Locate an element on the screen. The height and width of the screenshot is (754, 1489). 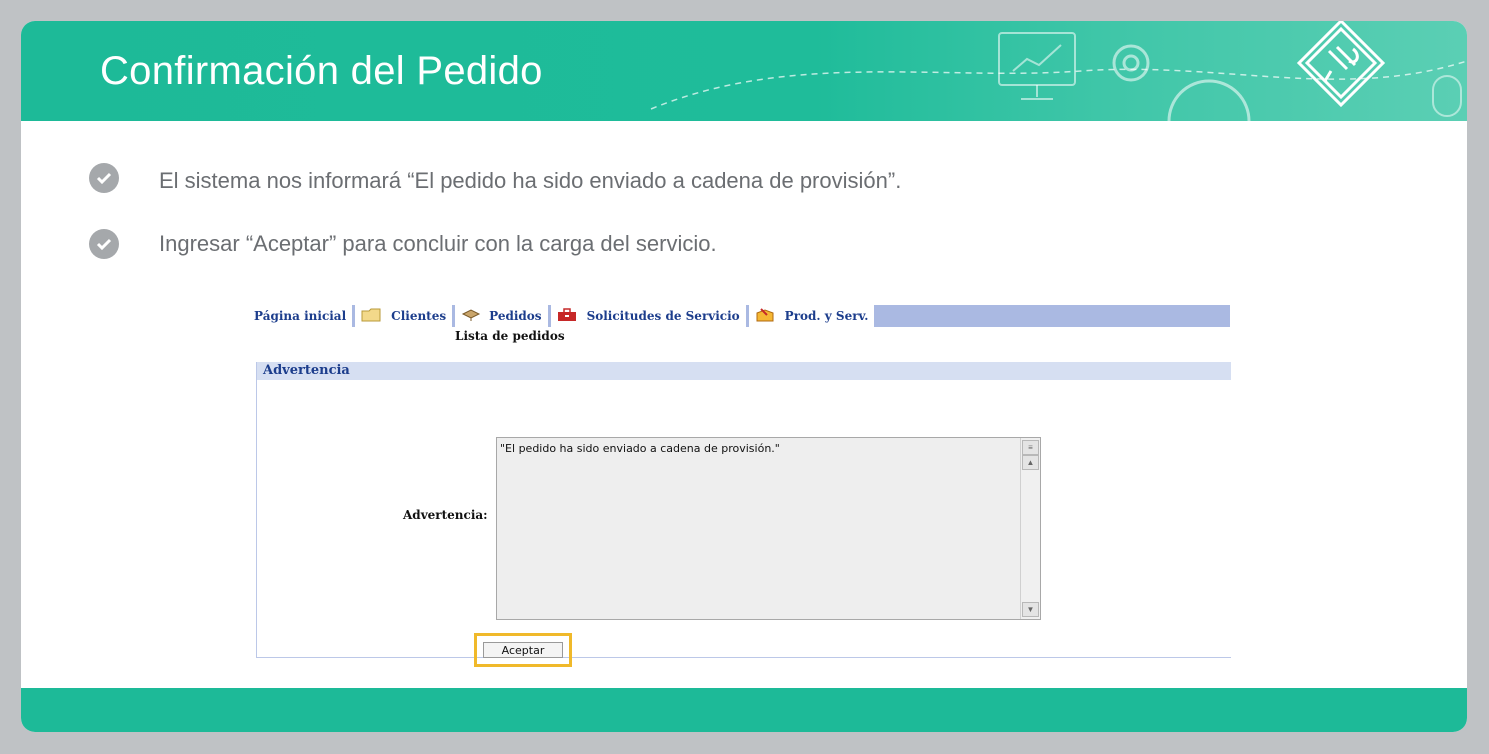
tab-pedidos: Pedidos is located at coordinates (503, 316).